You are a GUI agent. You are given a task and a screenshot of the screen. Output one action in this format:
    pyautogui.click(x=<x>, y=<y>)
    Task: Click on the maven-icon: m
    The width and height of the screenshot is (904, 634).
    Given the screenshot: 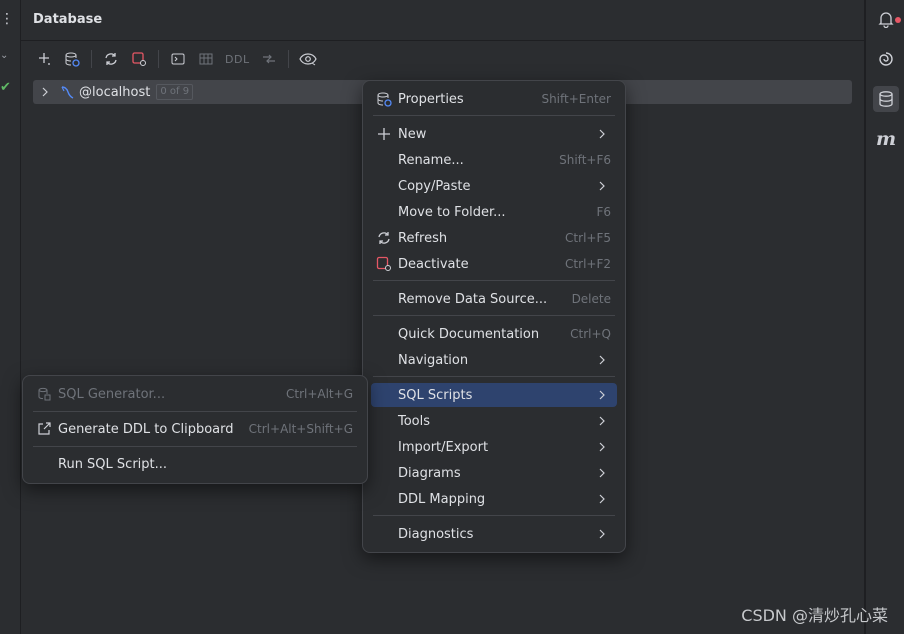 What is the action you would take?
    pyautogui.click(x=886, y=139)
    